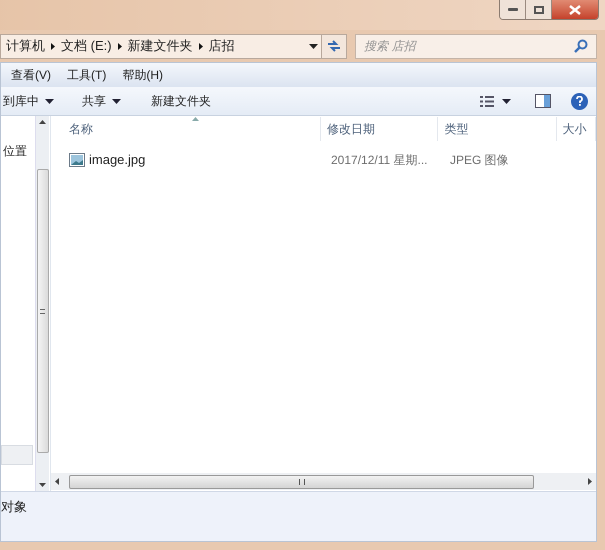  What do you see at coordinates (42, 122) in the screenshot?
I see `scroll-up-icon` at bounding box center [42, 122].